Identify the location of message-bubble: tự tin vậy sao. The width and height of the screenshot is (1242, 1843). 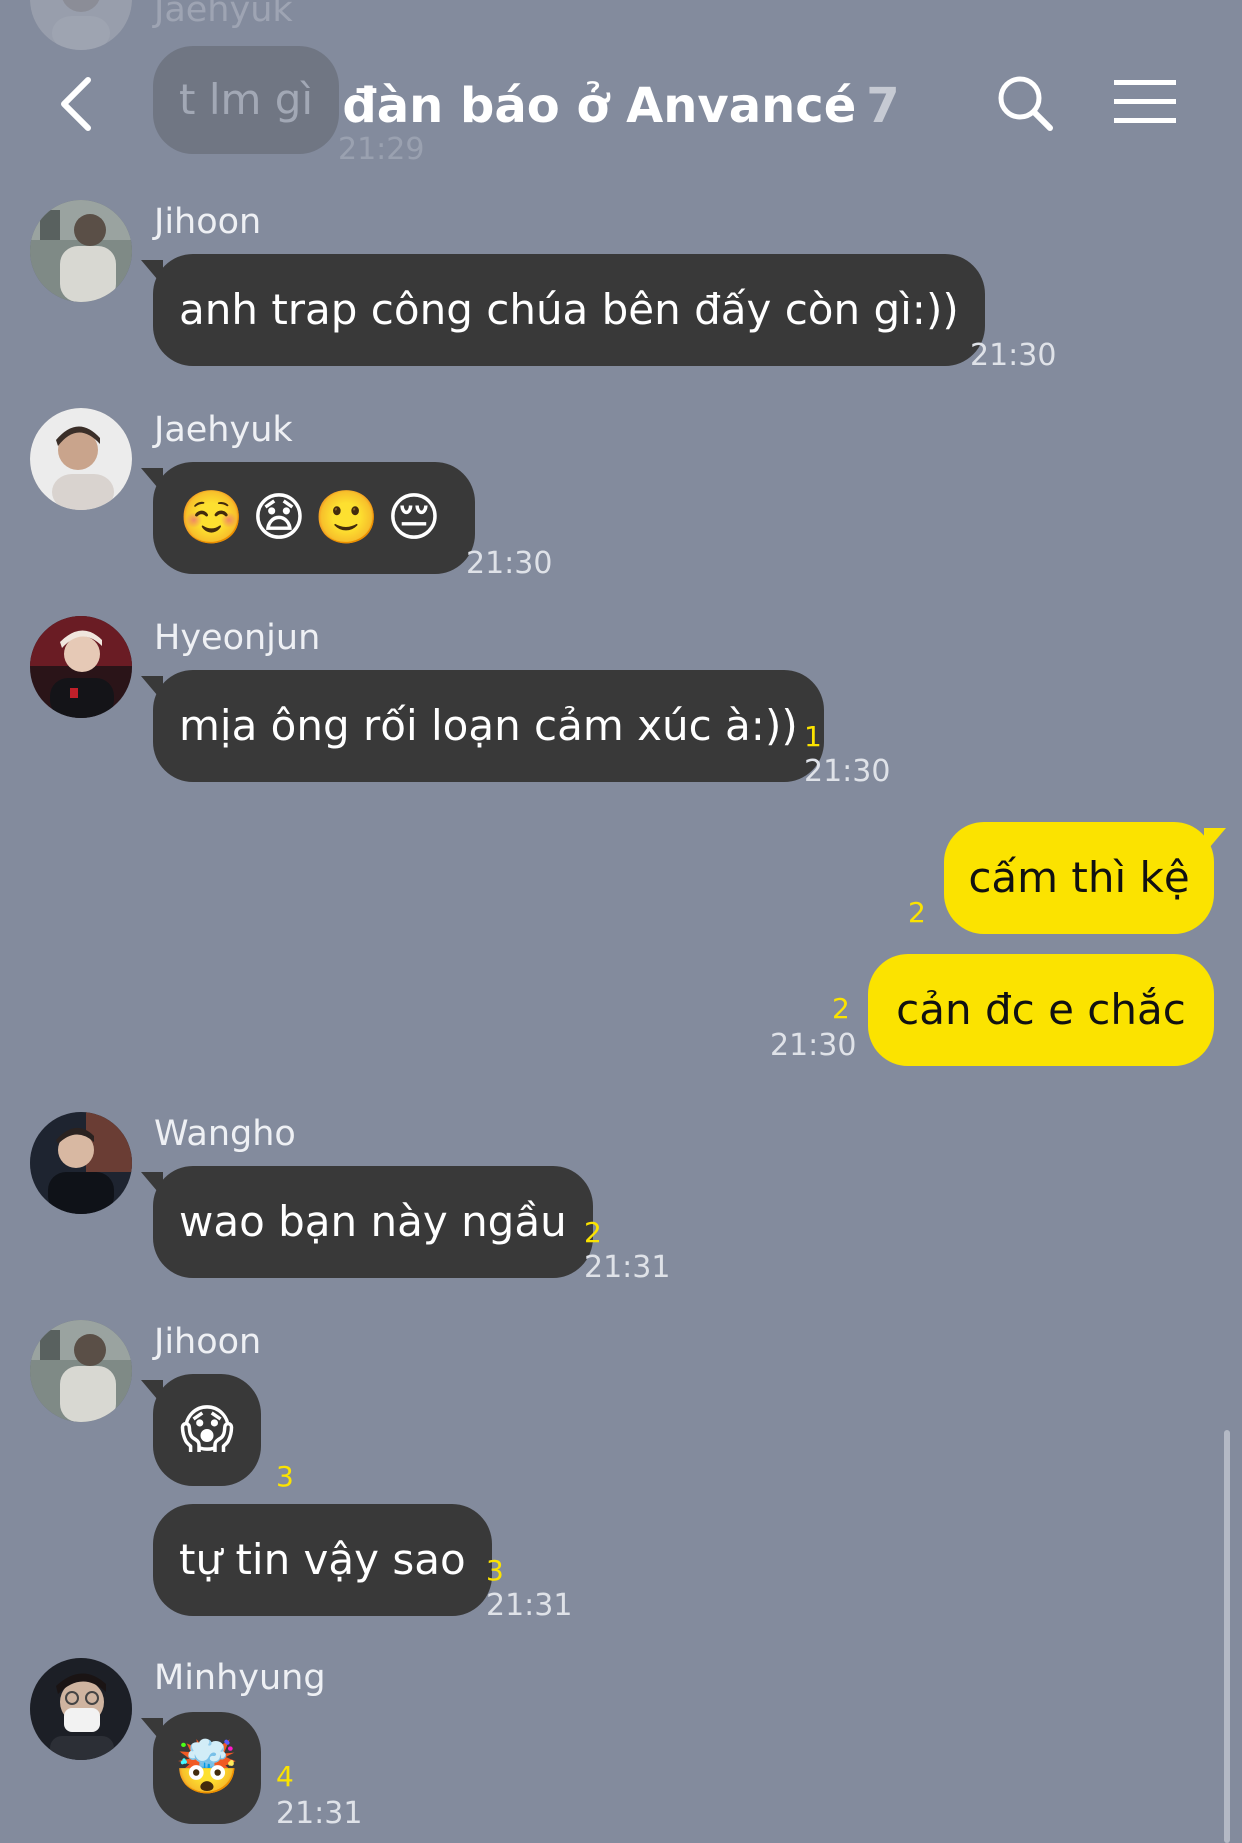
(322, 1560).